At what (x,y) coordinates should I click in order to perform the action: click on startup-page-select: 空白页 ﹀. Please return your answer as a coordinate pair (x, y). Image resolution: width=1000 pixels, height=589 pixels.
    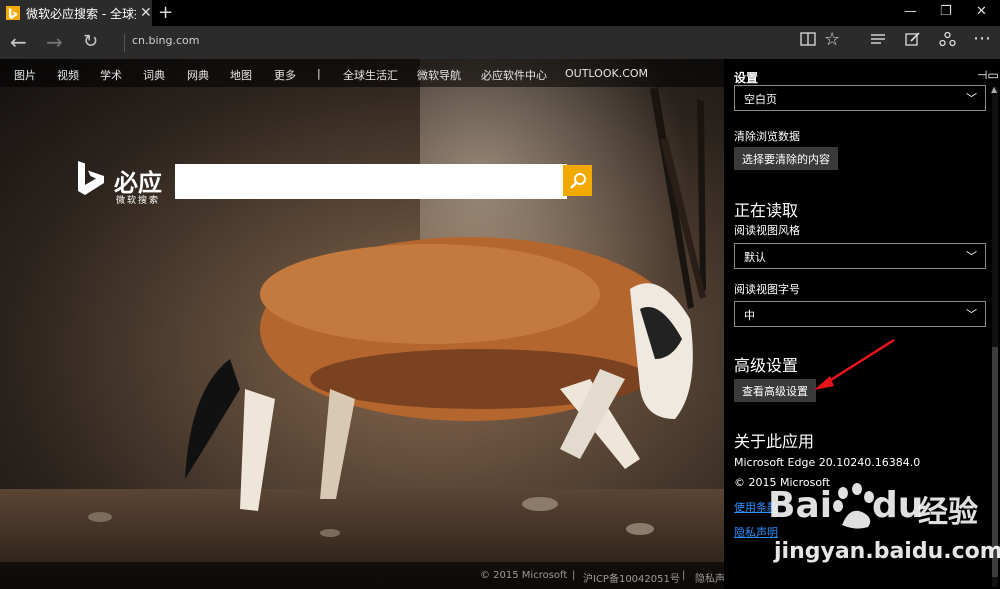
    Looking at the image, I should click on (860, 98).